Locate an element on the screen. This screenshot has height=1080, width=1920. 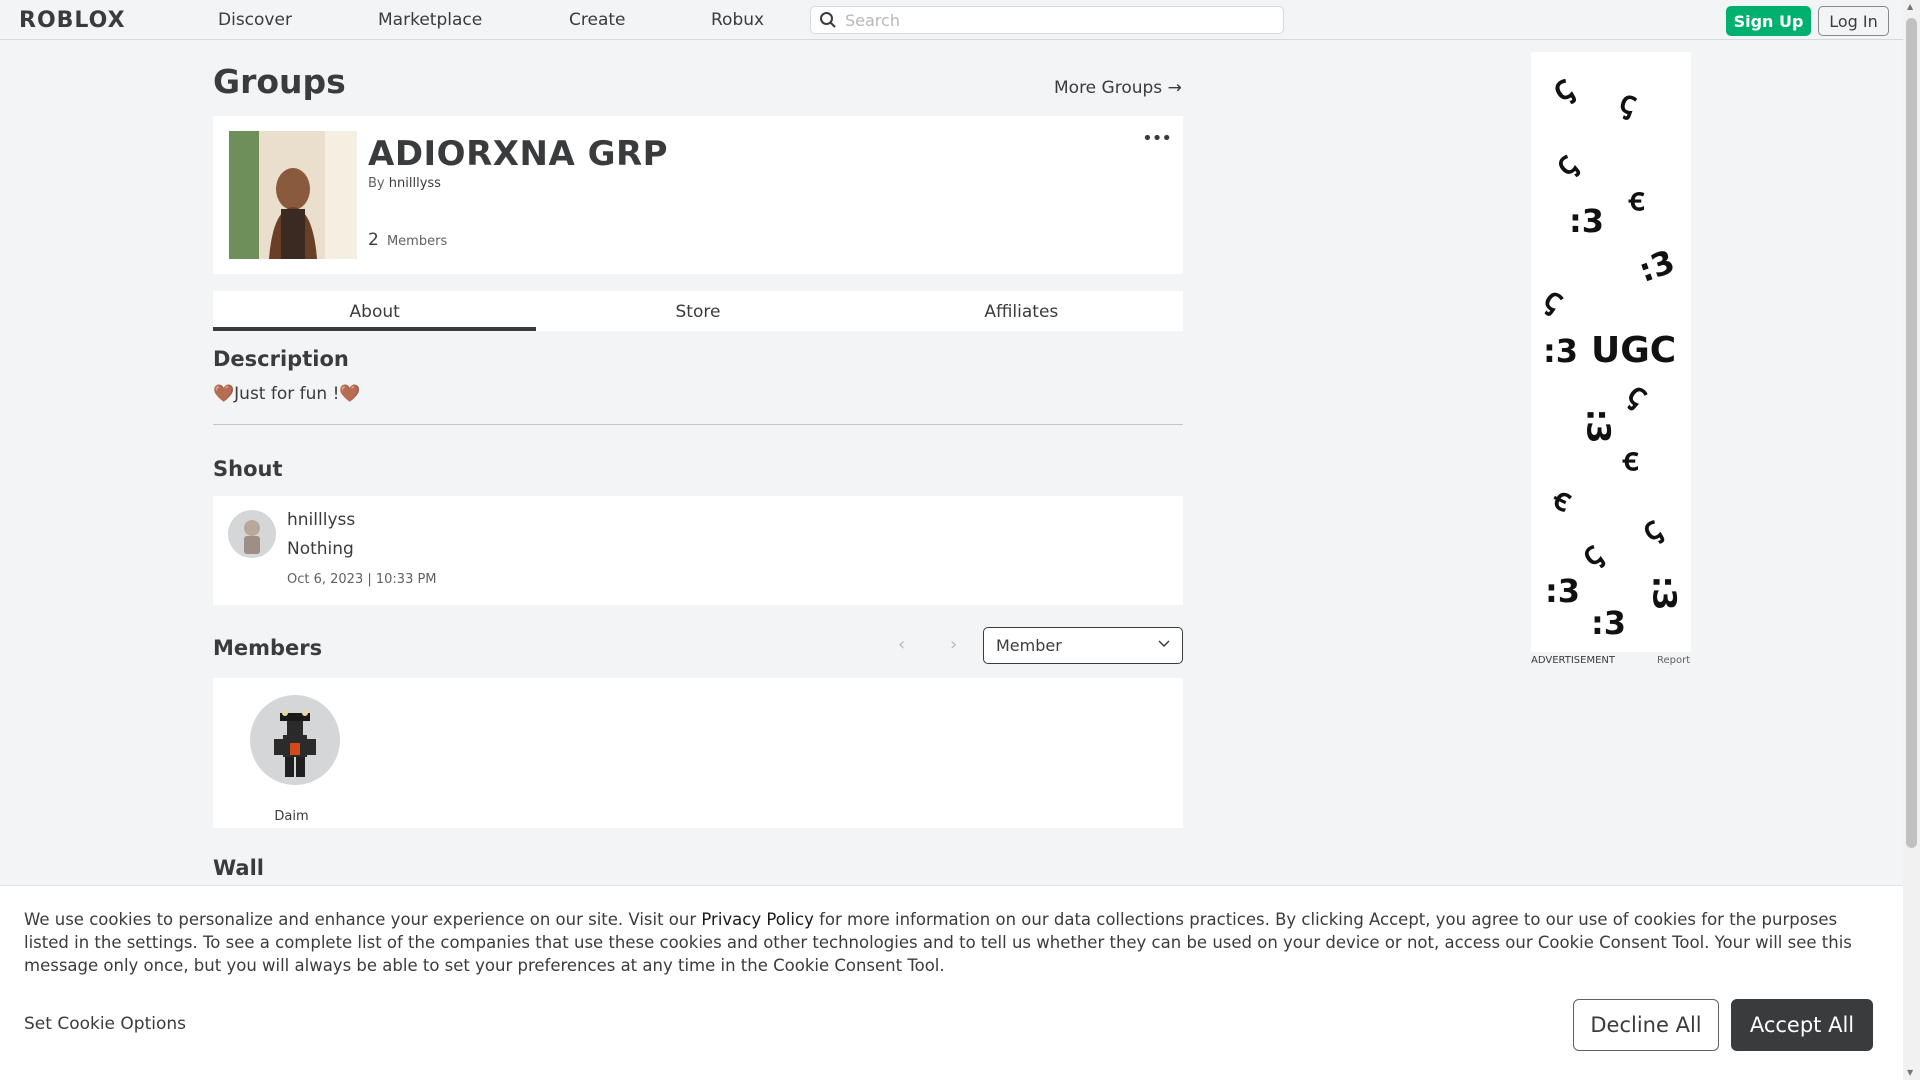
shout-avatar is located at coordinates (252, 534).